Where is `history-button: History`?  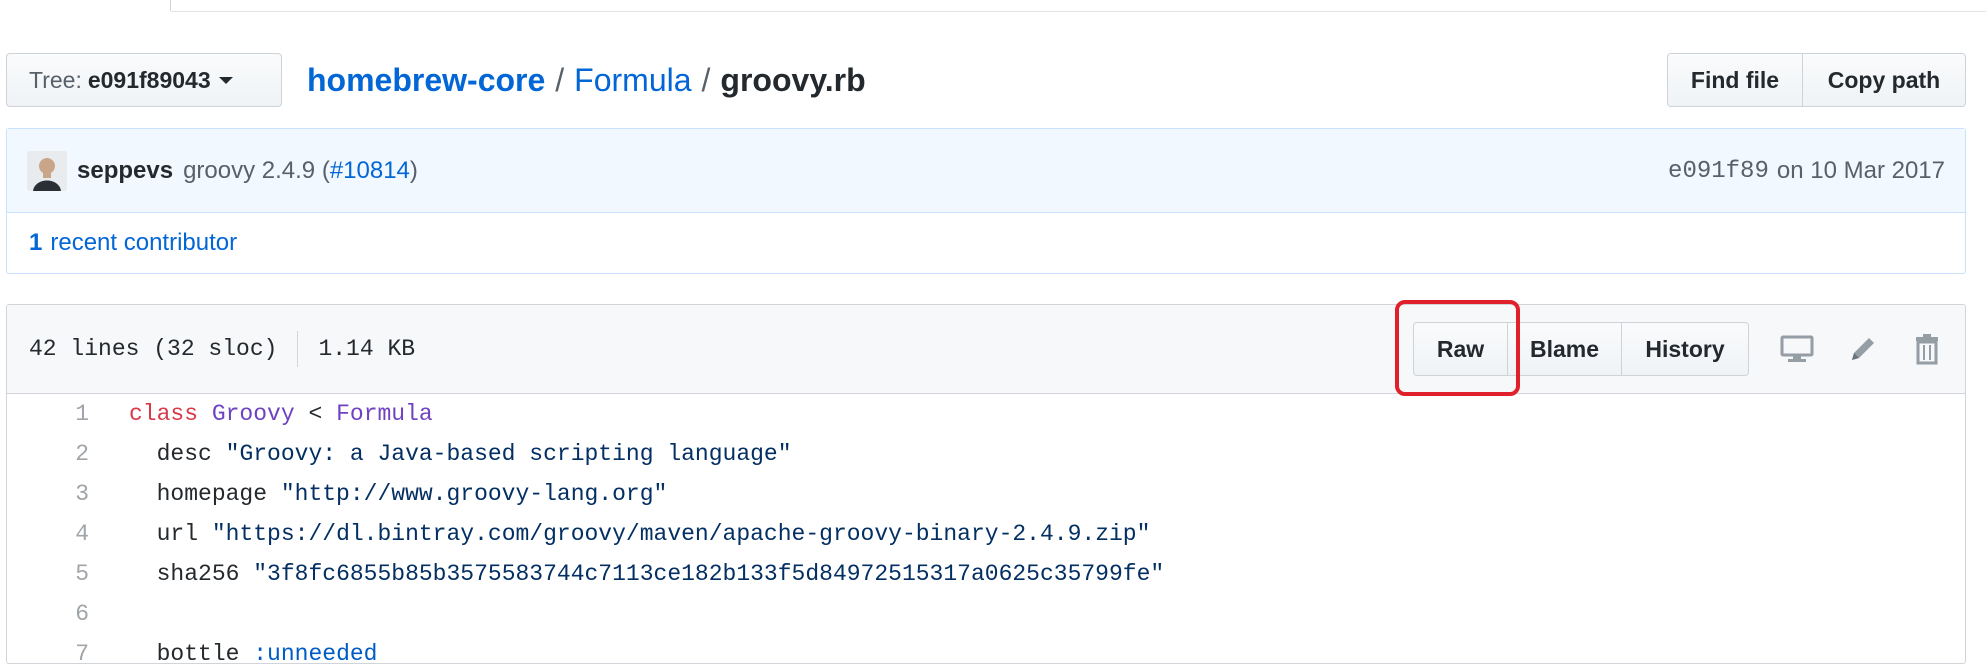 history-button: History is located at coordinates (1685, 349).